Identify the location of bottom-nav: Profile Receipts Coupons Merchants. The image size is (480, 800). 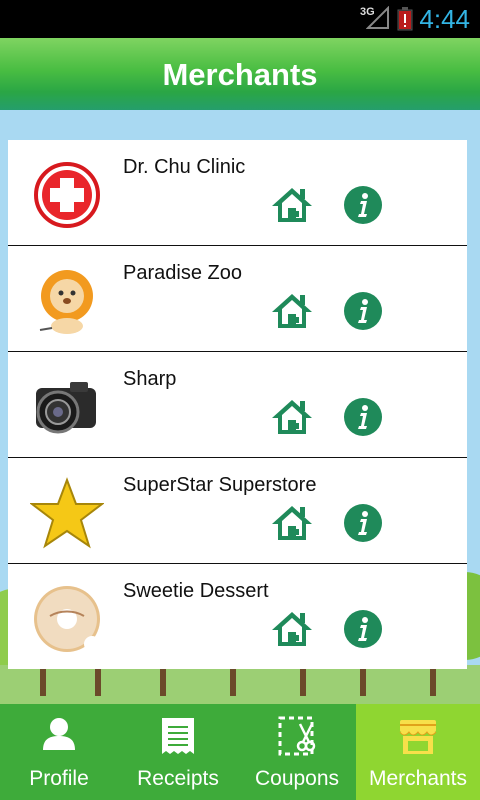
(240, 752).